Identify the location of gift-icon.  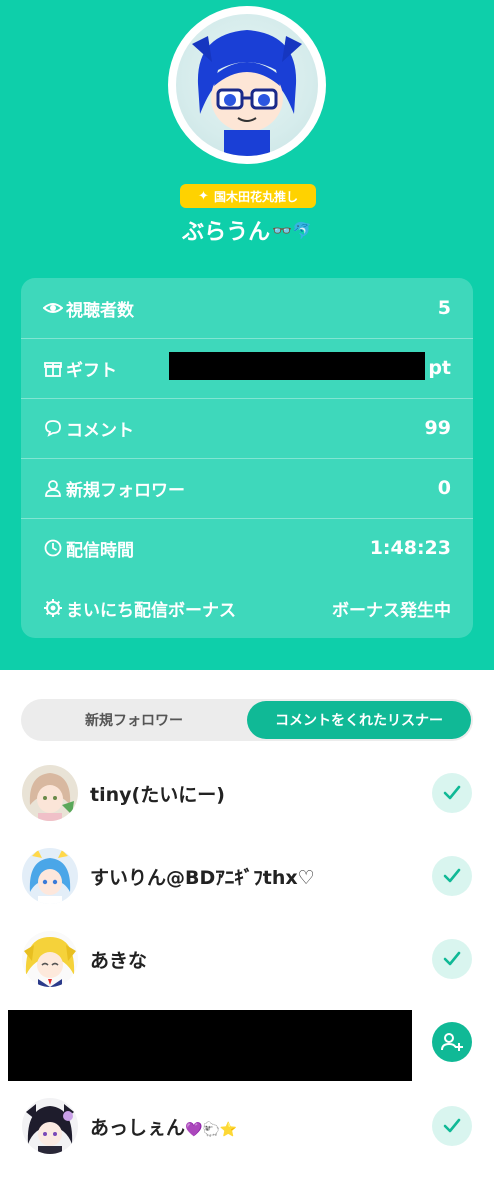
(53, 368).